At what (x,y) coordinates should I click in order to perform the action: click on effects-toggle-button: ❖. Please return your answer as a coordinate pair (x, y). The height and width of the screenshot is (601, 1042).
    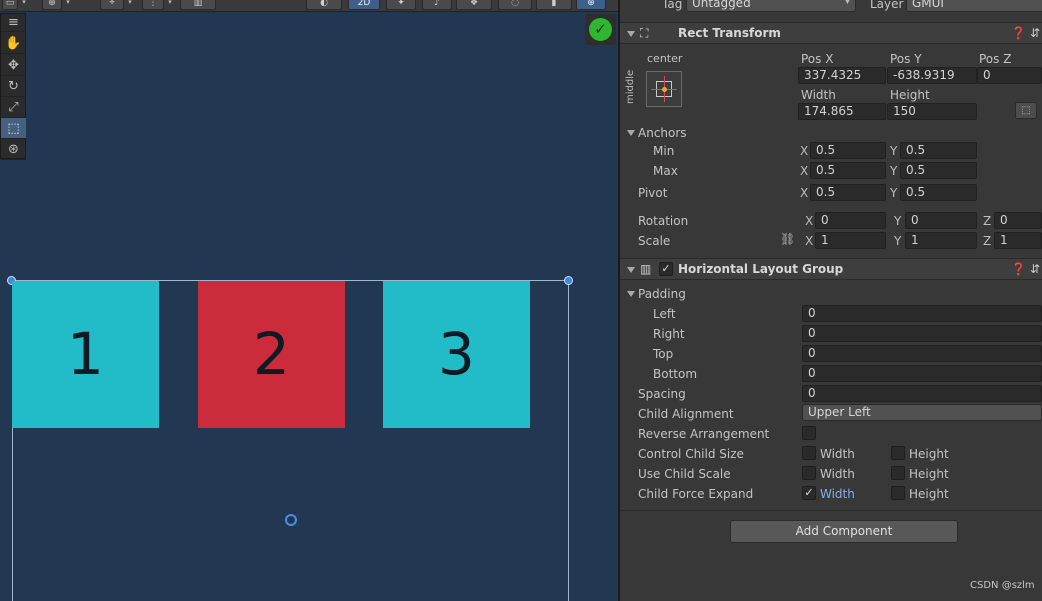
    Looking at the image, I should click on (474, 5).